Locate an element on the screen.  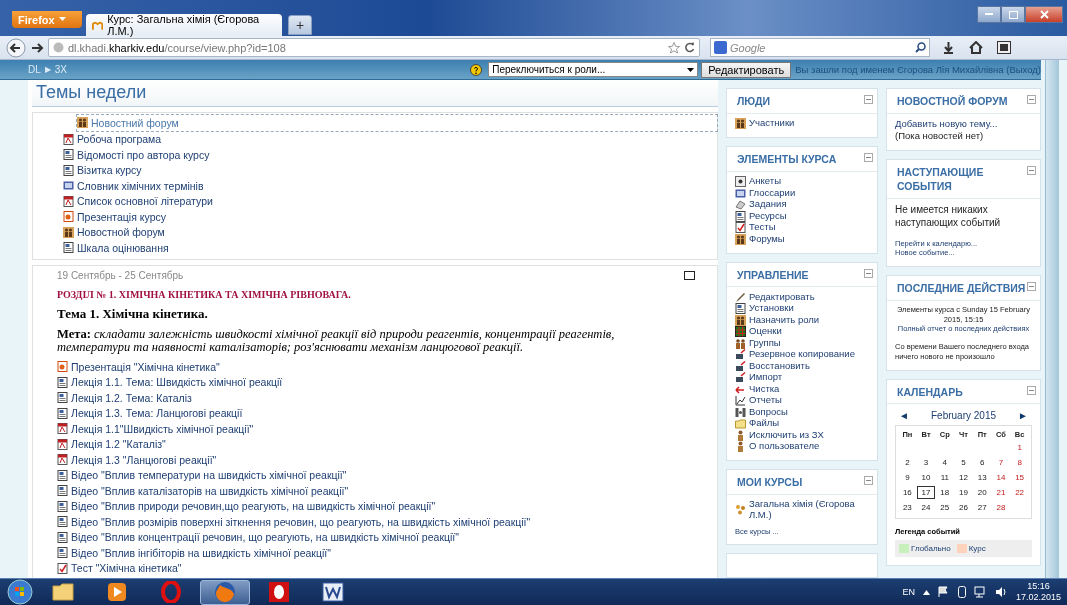
new-tab-button: + is located at coordinates (300, 25).